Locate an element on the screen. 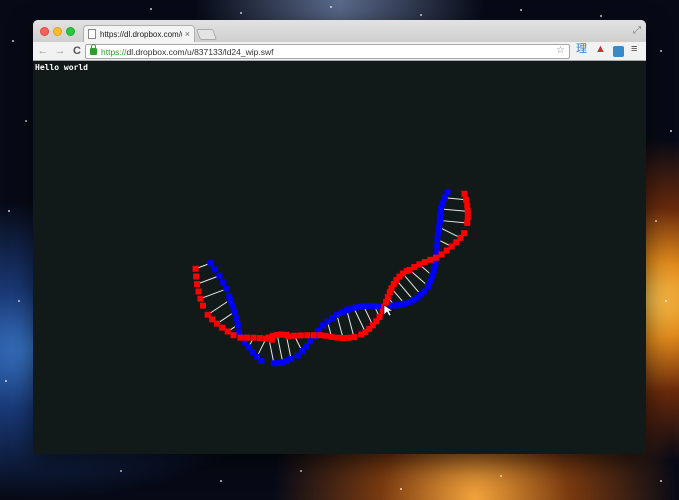  new-tab-button is located at coordinates (206, 34).